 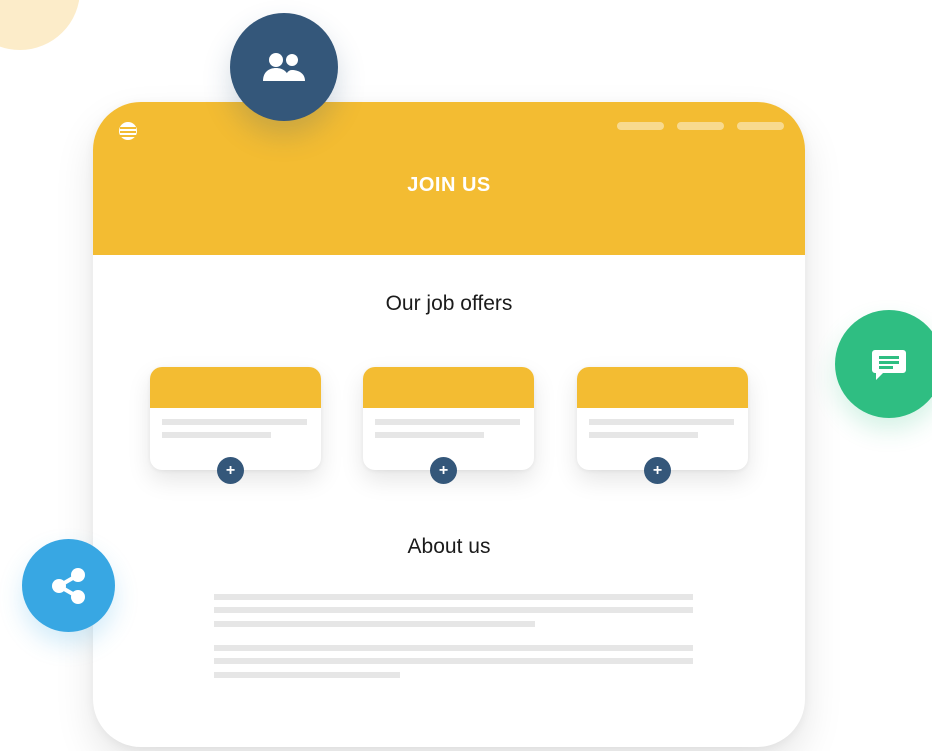 I want to click on job-card-2: +, so click(x=448, y=425).